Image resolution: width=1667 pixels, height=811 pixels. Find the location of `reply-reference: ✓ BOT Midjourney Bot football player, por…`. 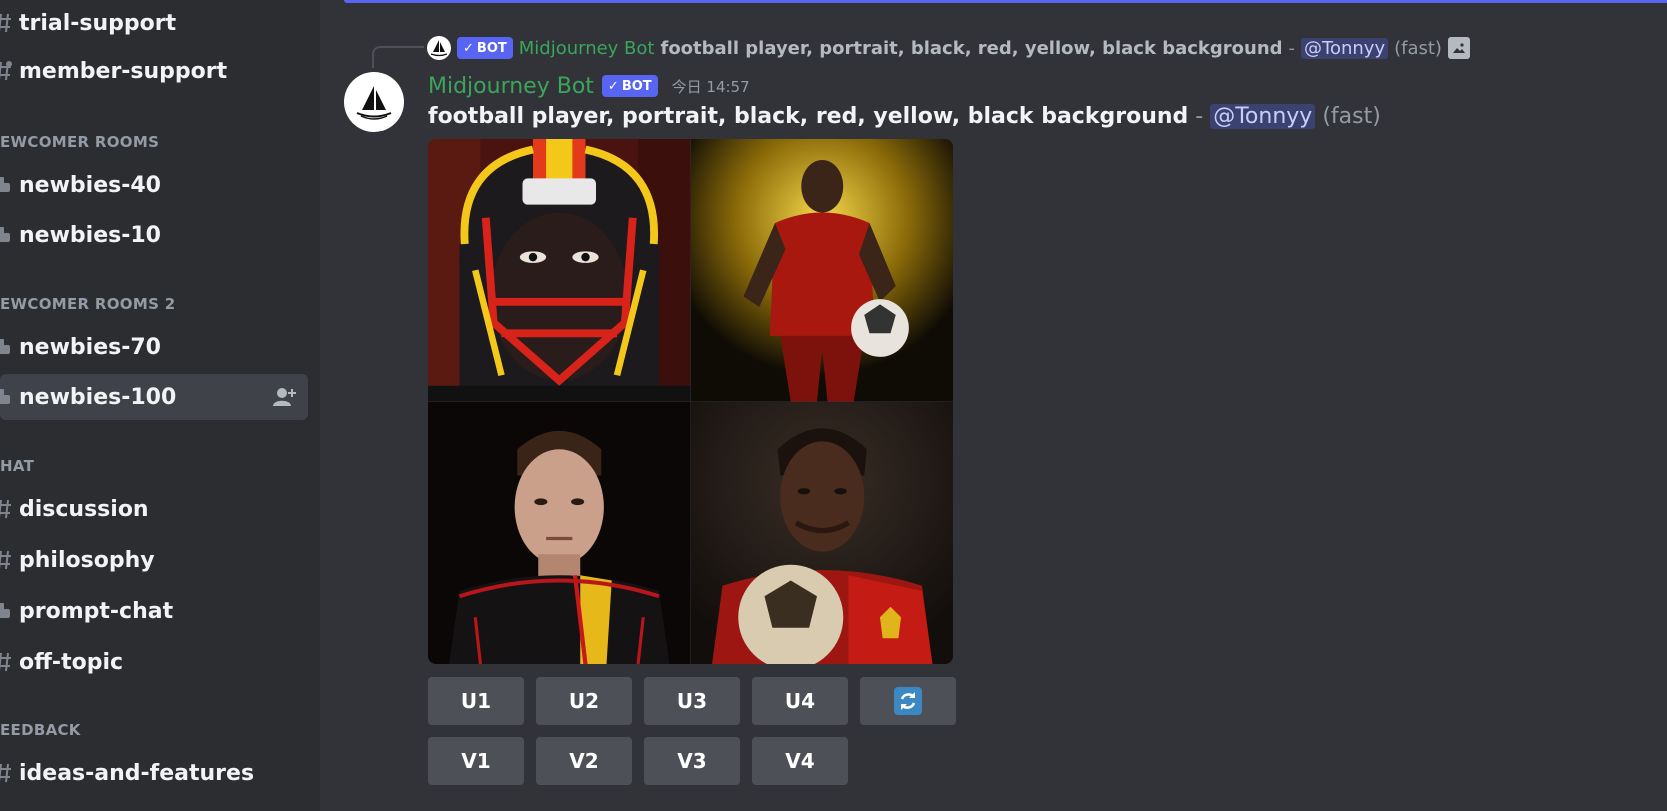

reply-reference: ✓ BOT Midjourney Bot football player, por… is located at coordinates (948, 48).